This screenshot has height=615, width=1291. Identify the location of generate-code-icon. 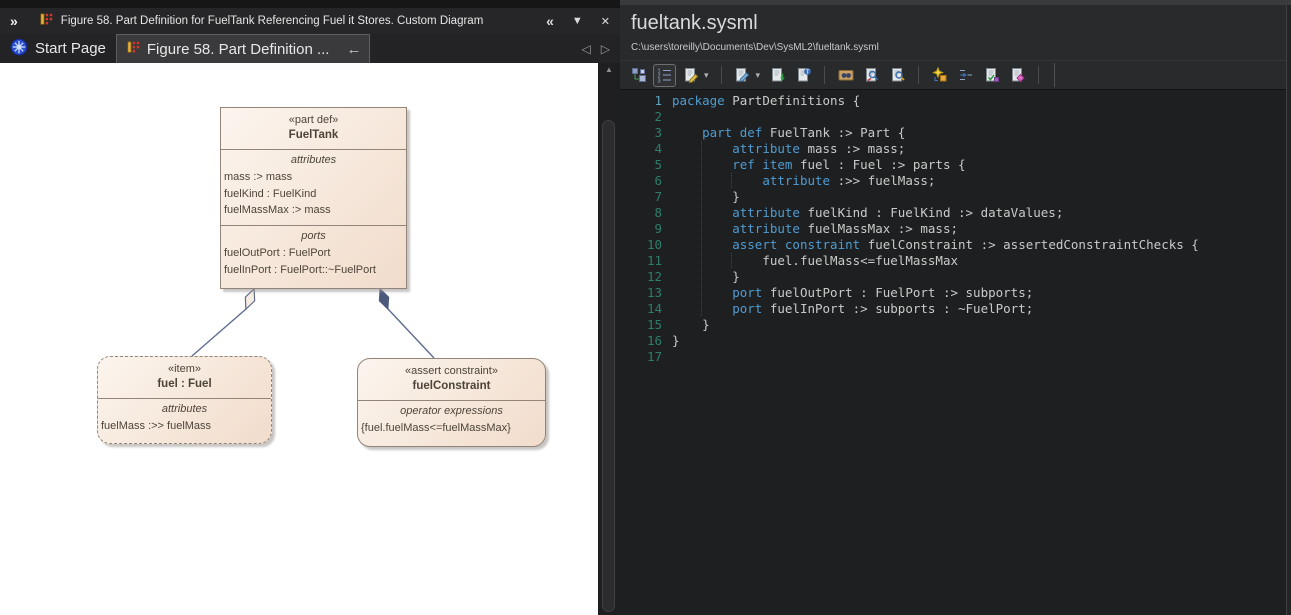
(939, 75).